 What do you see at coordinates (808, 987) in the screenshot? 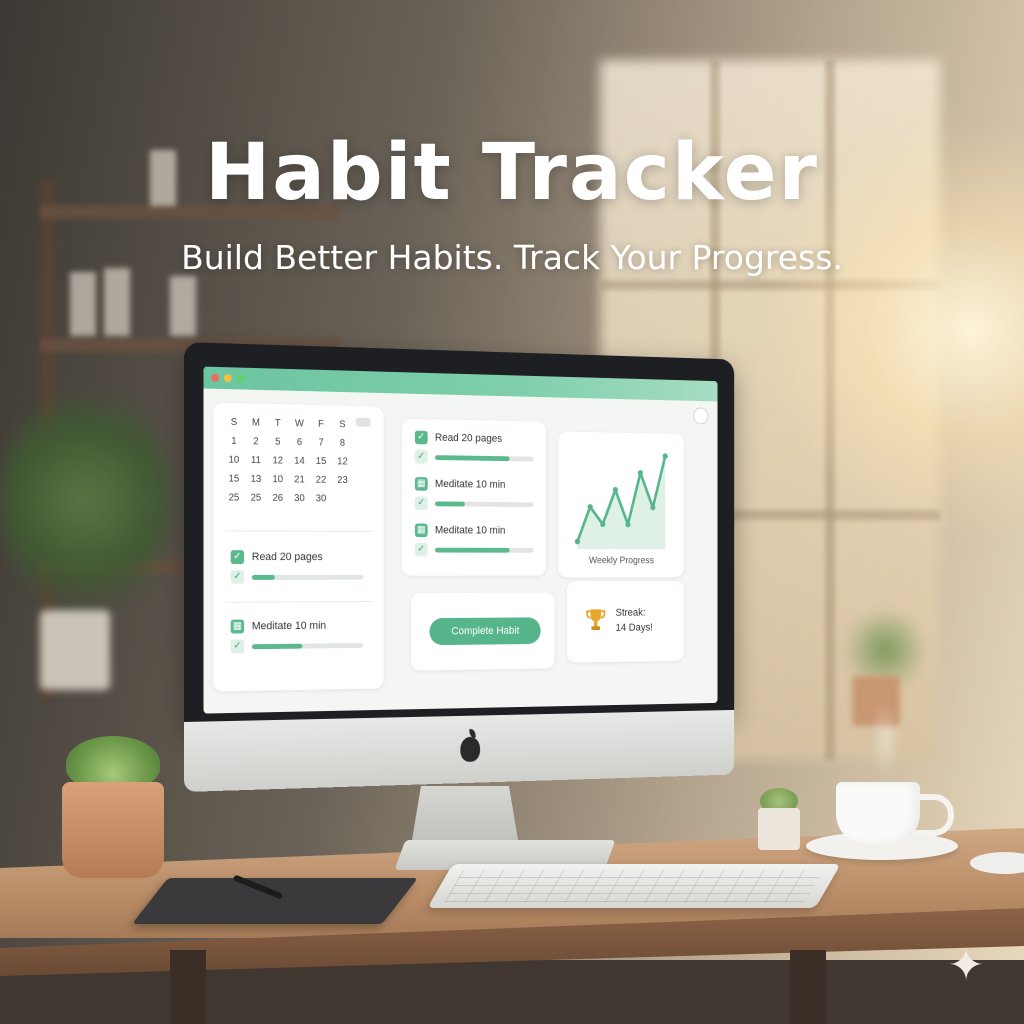
I see `desk-leg` at bounding box center [808, 987].